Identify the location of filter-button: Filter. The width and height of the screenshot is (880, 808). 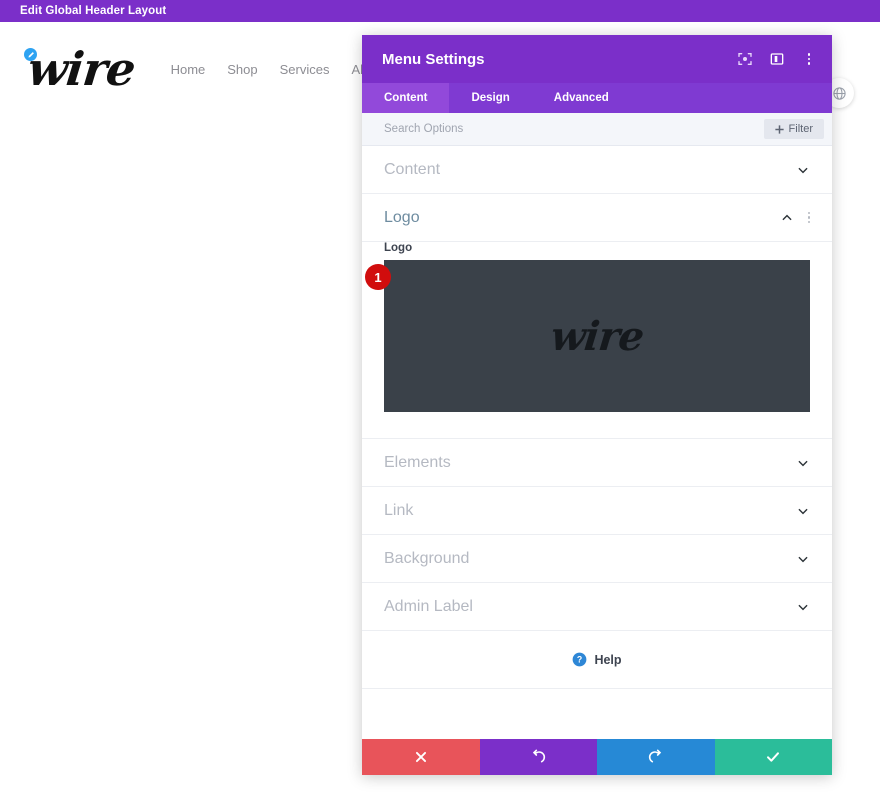
(793, 129).